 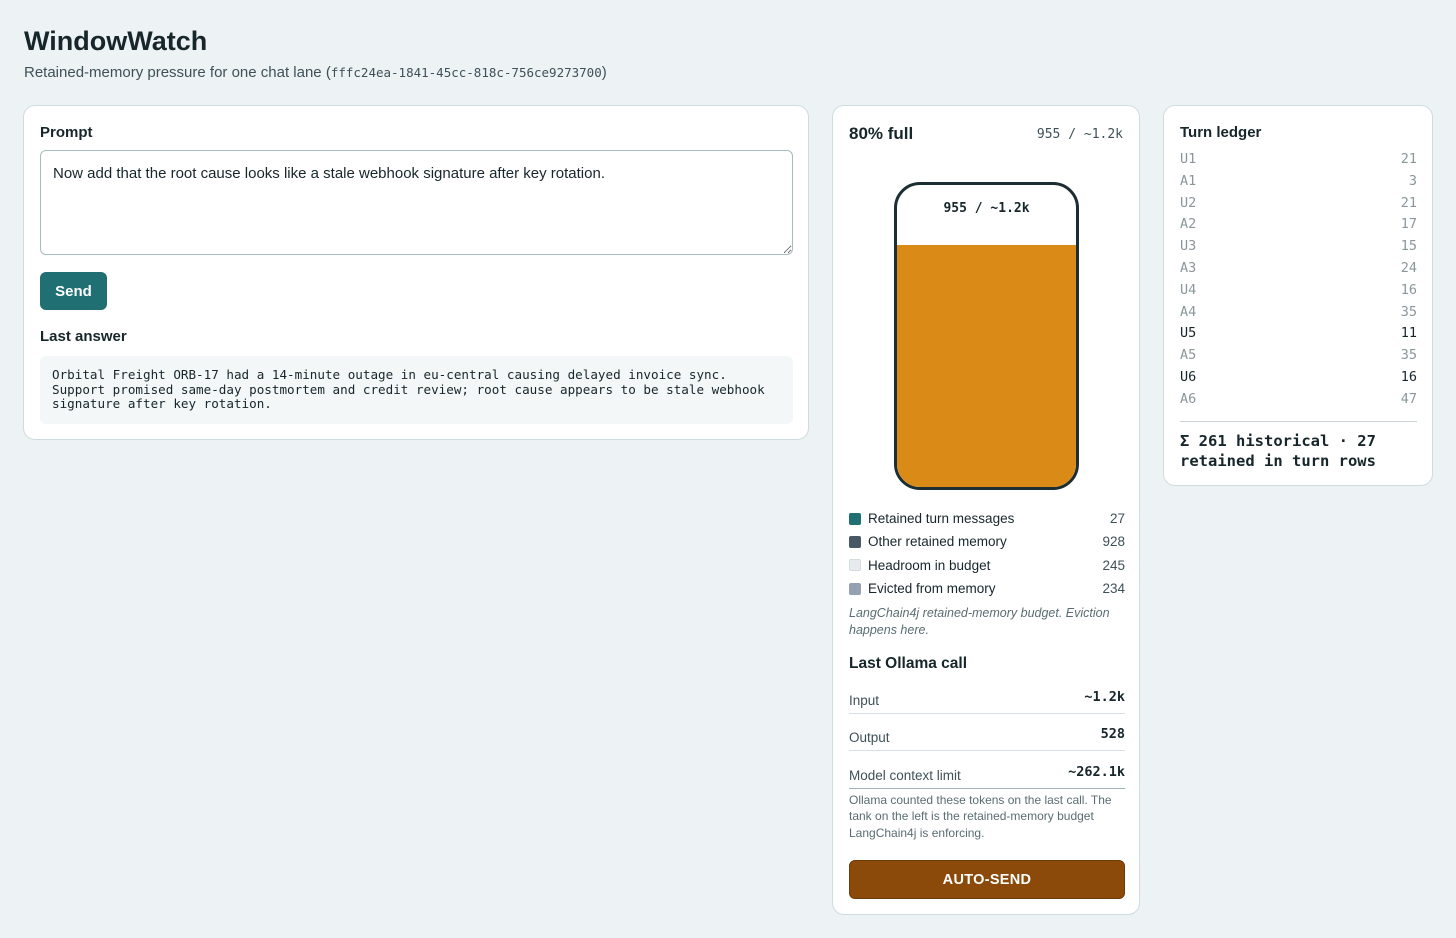 What do you see at coordinates (466, 72) in the screenshot?
I see `lane-id: fffc24ea-1841-45cc-818c-756ce9273700` at bounding box center [466, 72].